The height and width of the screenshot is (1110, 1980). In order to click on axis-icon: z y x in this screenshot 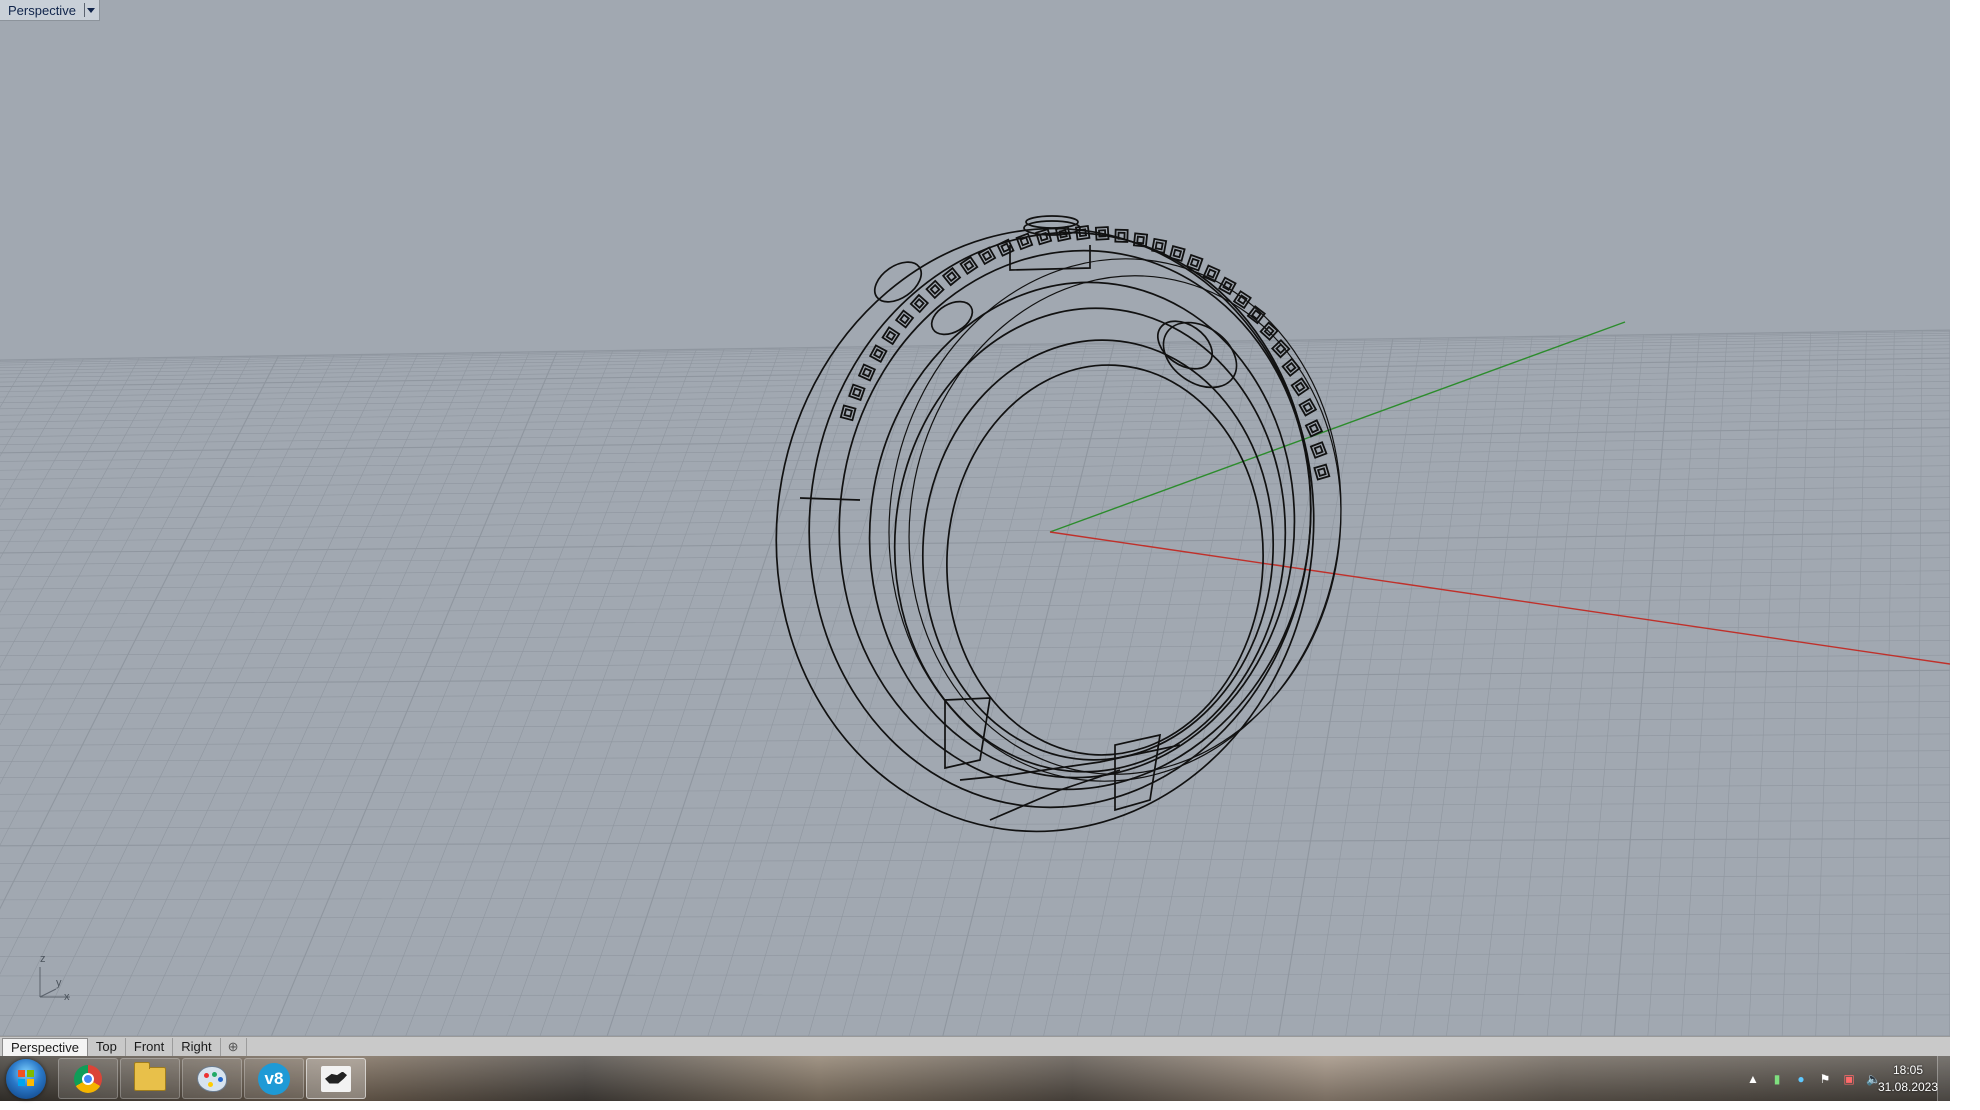, I will do `click(58, 979)`.